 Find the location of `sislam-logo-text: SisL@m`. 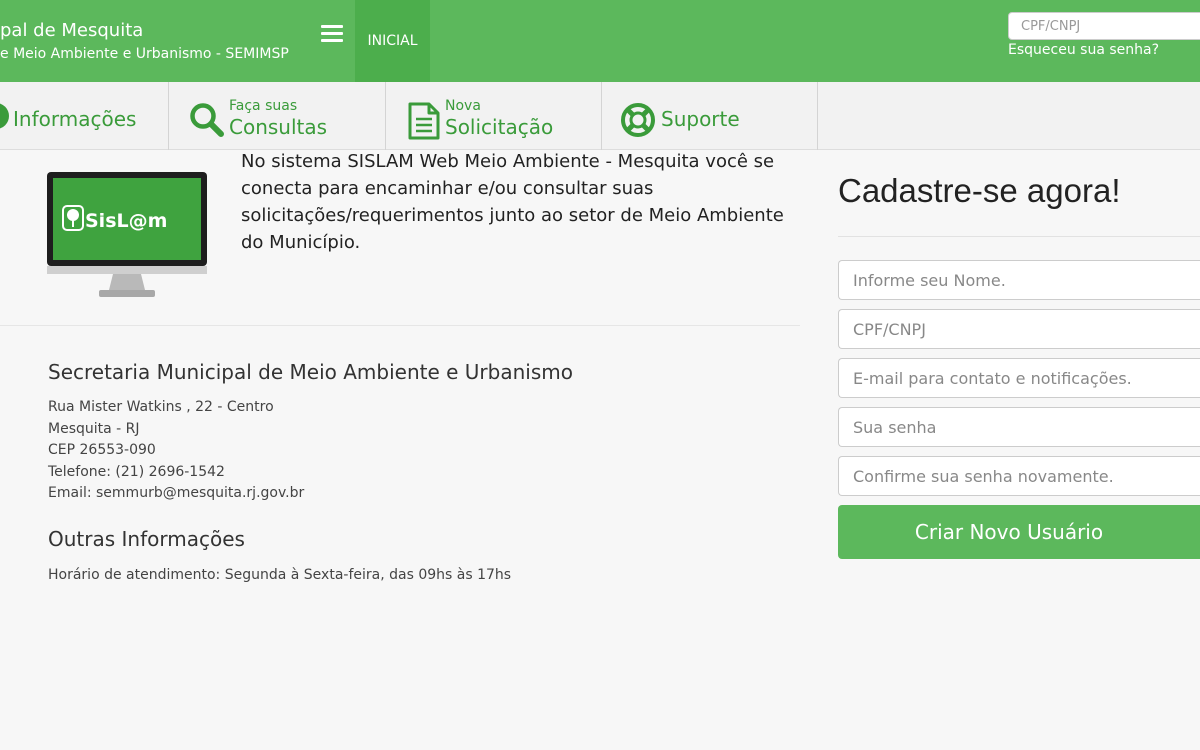

sislam-logo-text: SisL@m is located at coordinates (126, 221).